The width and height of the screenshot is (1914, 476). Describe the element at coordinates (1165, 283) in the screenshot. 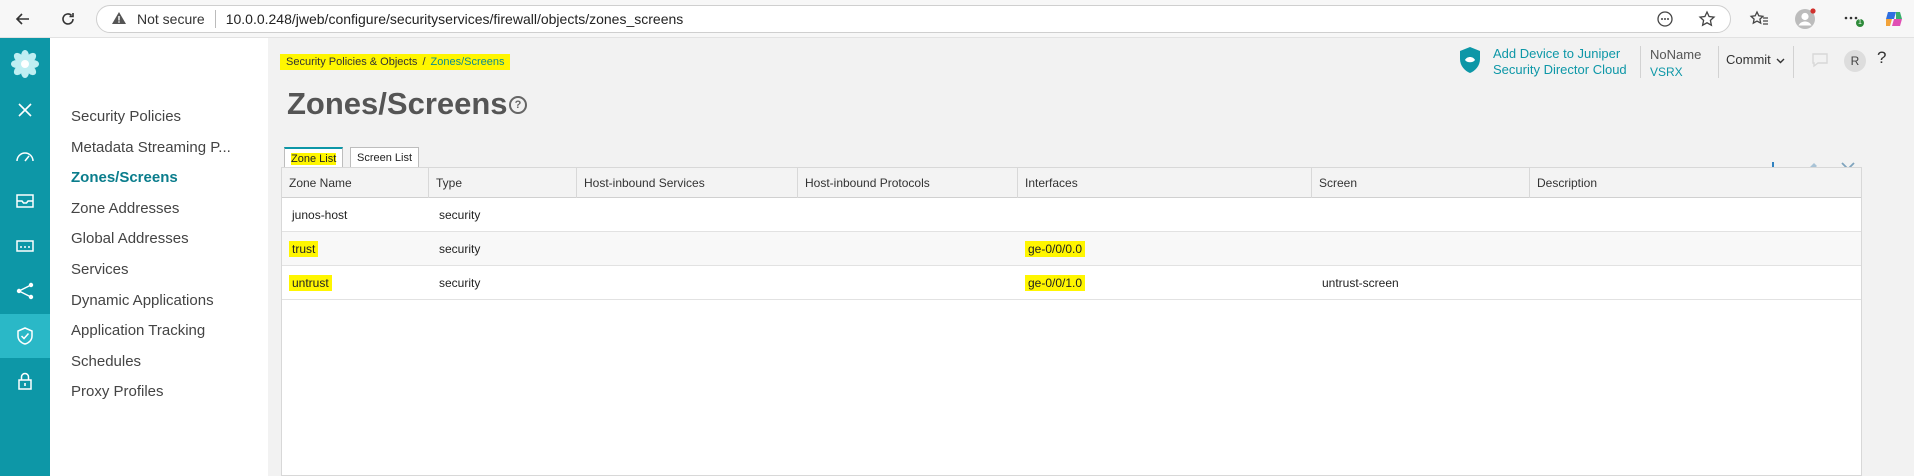

I see `cell-interfaces: ge-0/0/1.0` at that location.